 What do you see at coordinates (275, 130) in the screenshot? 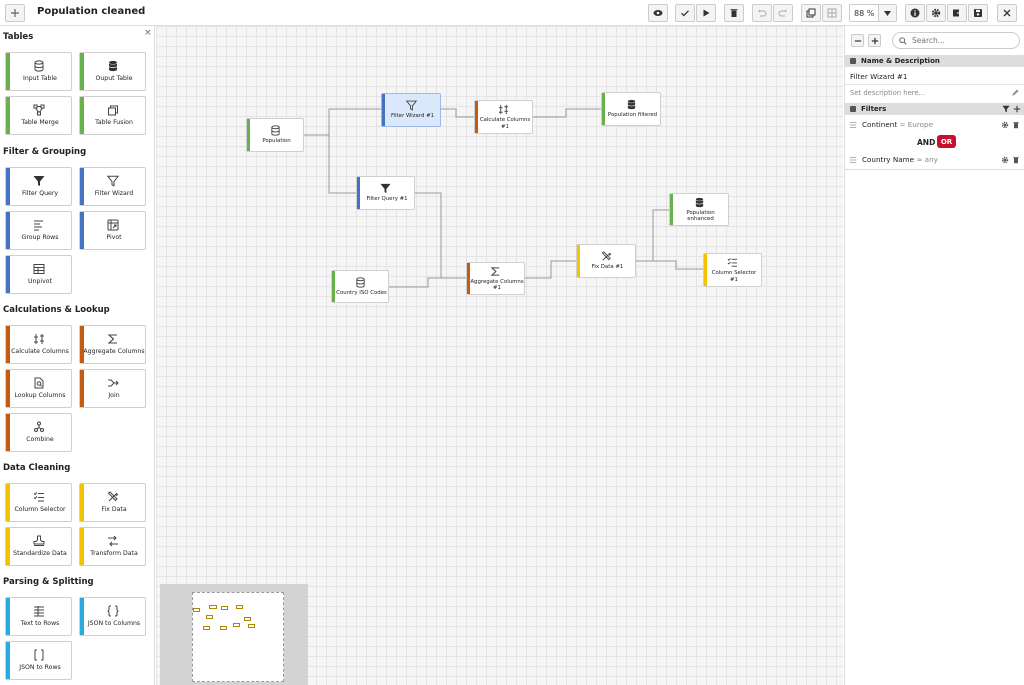
I see `database-outline-icon` at bounding box center [275, 130].